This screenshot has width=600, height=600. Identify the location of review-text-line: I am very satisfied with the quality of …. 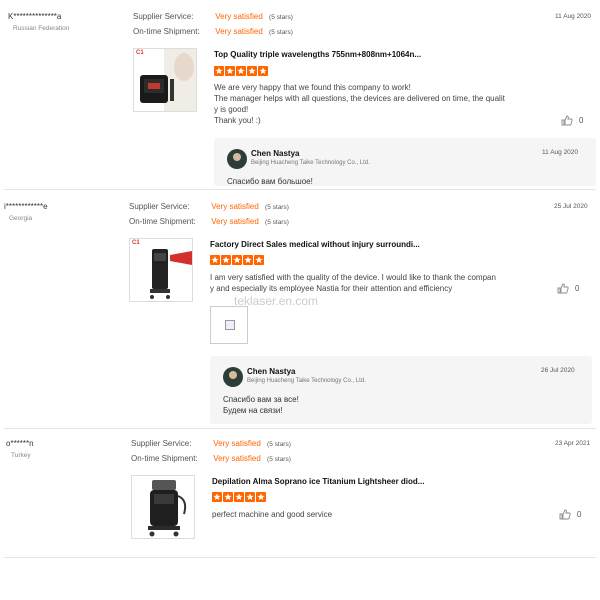
(353, 277).